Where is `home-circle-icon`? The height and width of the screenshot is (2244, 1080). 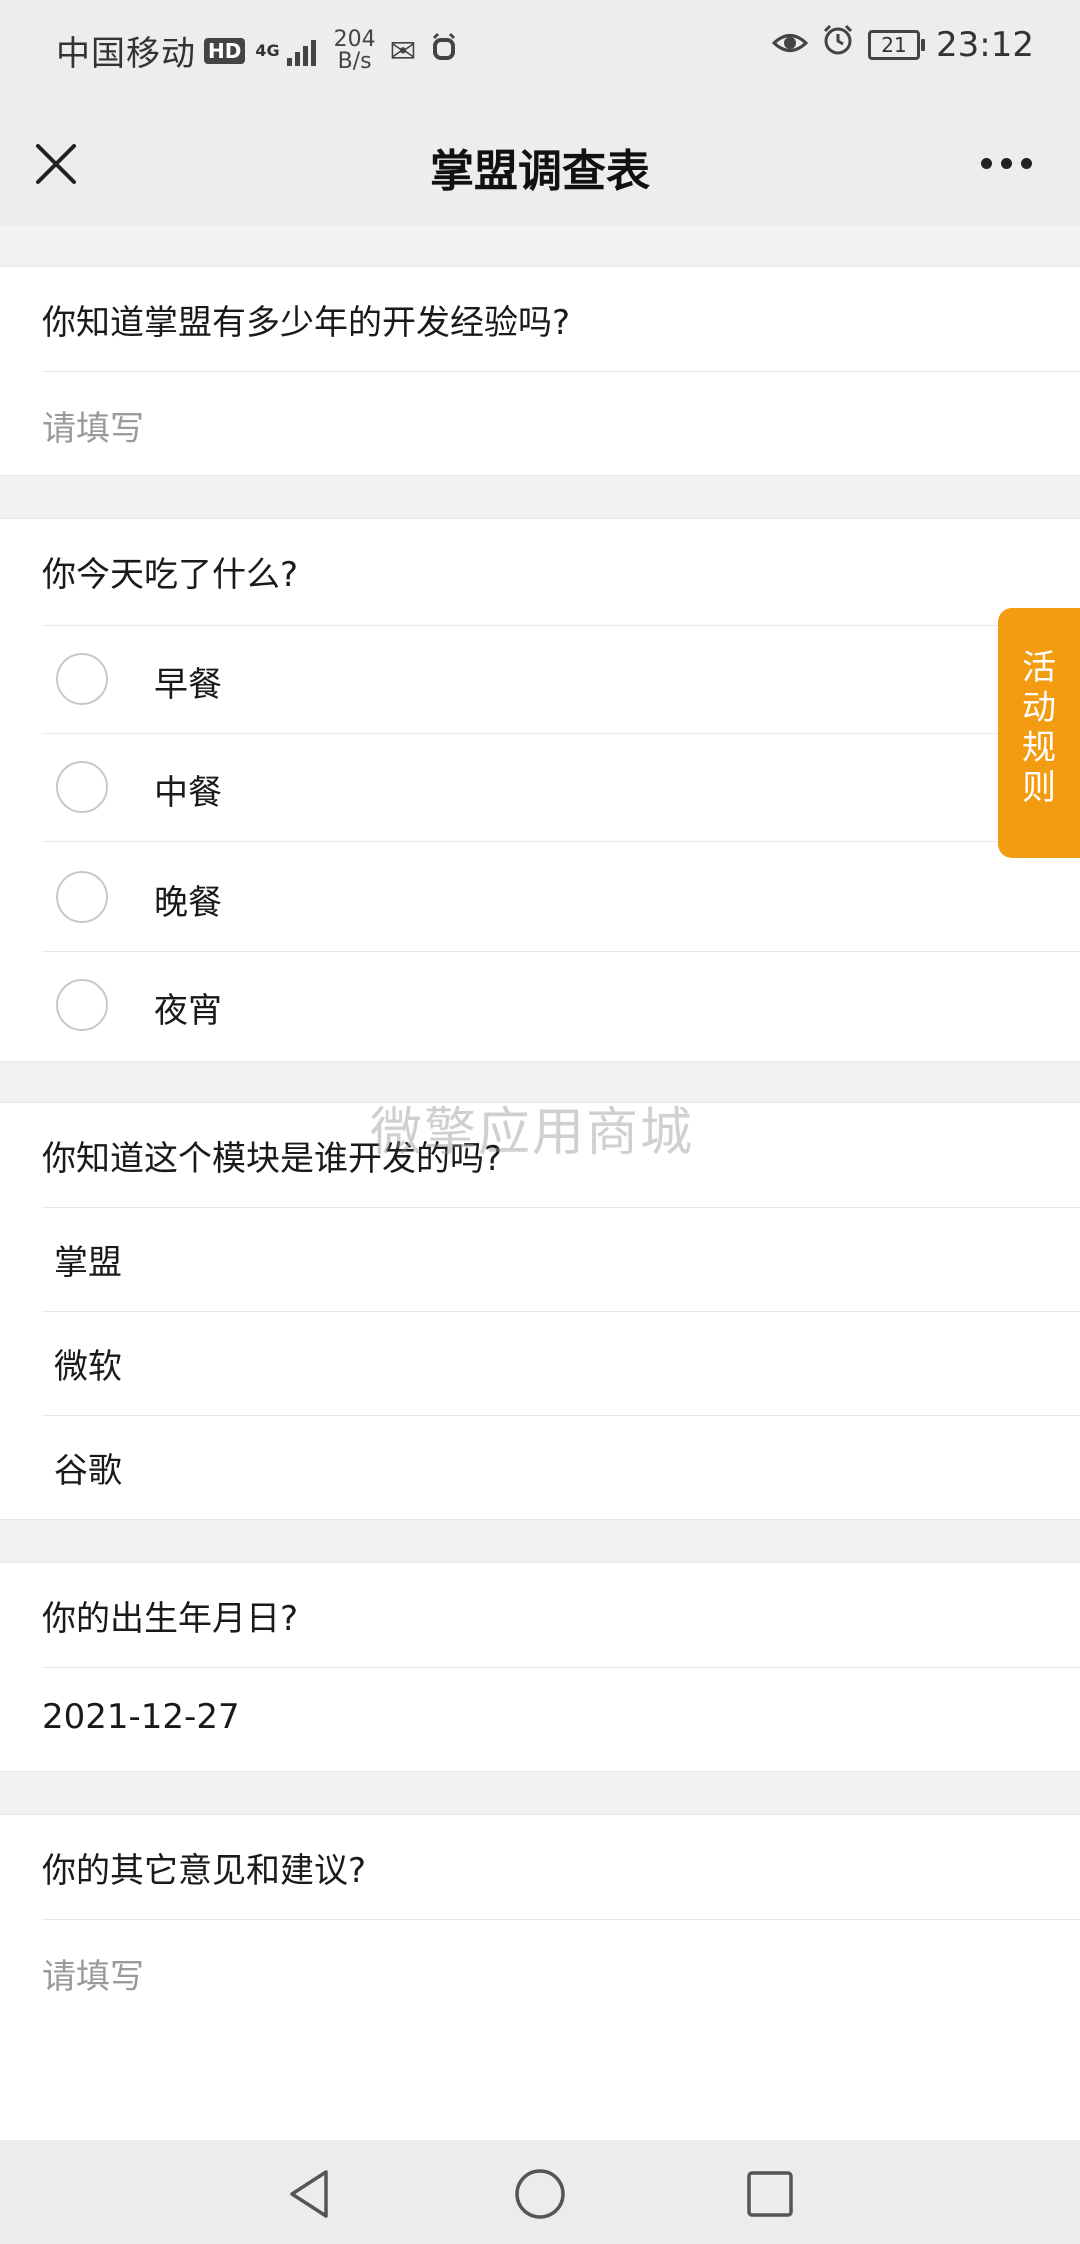
home-circle-icon is located at coordinates (540, 2194).